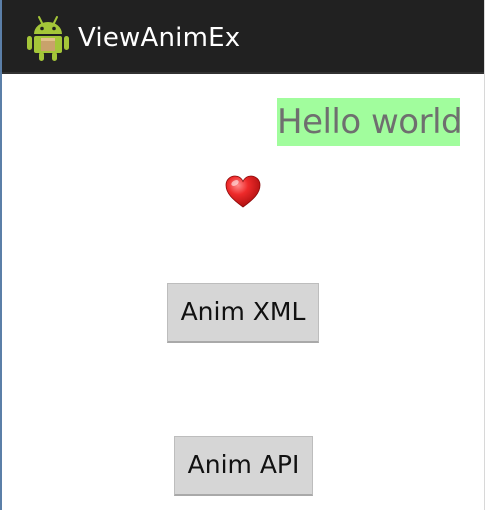 This screenshot has height=510, width=485. Describe the element at coordinates (243, 313) in the screenshot. I see `anim-xml-button: Anim XML` at that location.